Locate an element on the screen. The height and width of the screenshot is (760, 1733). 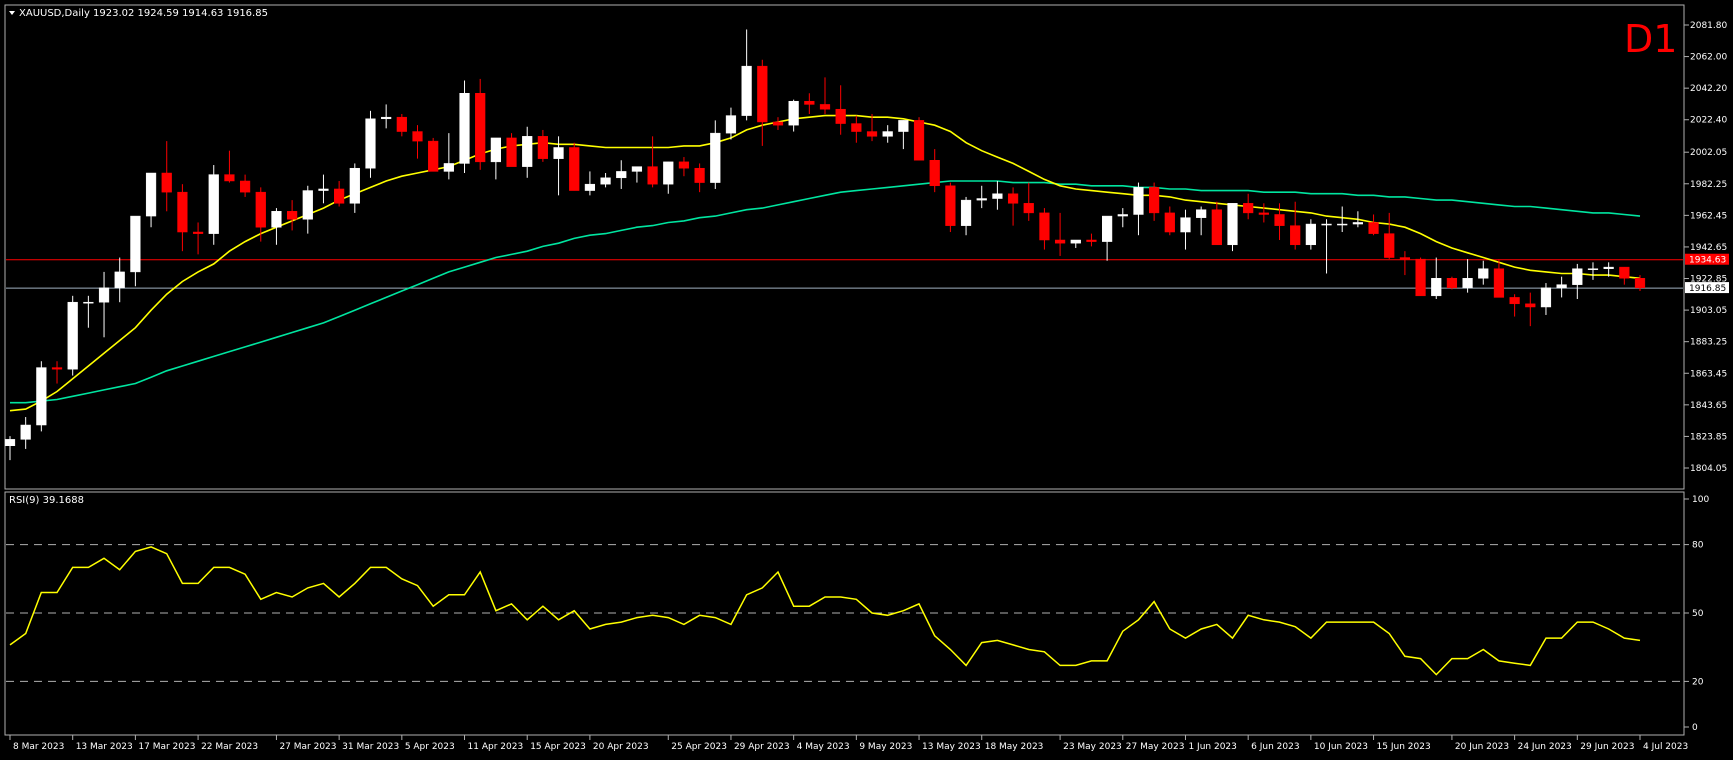
price-tick-label: 2002.05 is located at coordinates (1708, 153).